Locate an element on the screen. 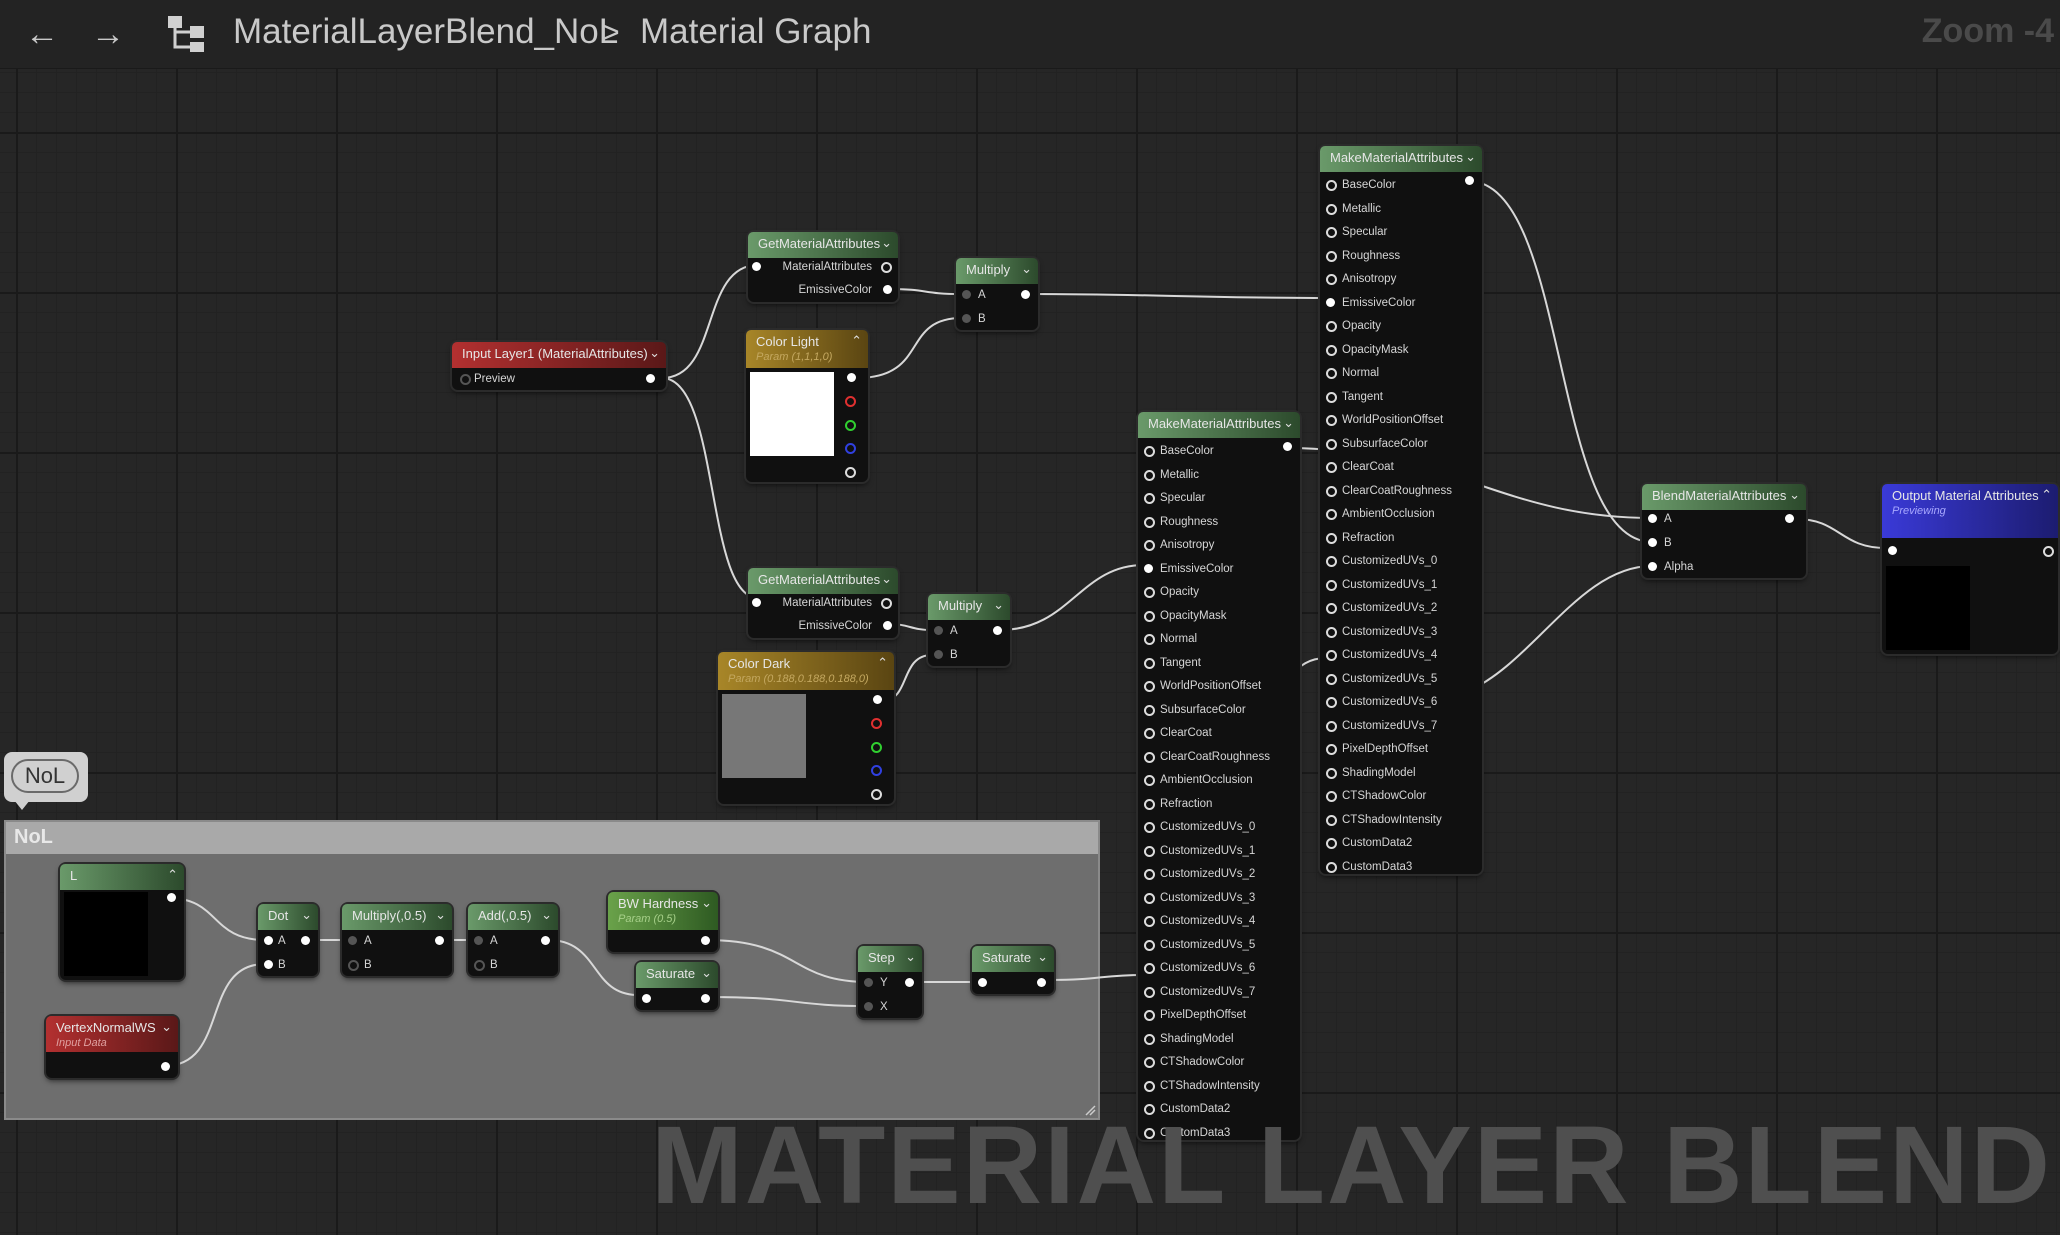 The height and width of the screenshot is (1235, 2060). color-light-param-node: Color Light ⌃ Param (1,1,1,0) is located at coordinates (807, 406).